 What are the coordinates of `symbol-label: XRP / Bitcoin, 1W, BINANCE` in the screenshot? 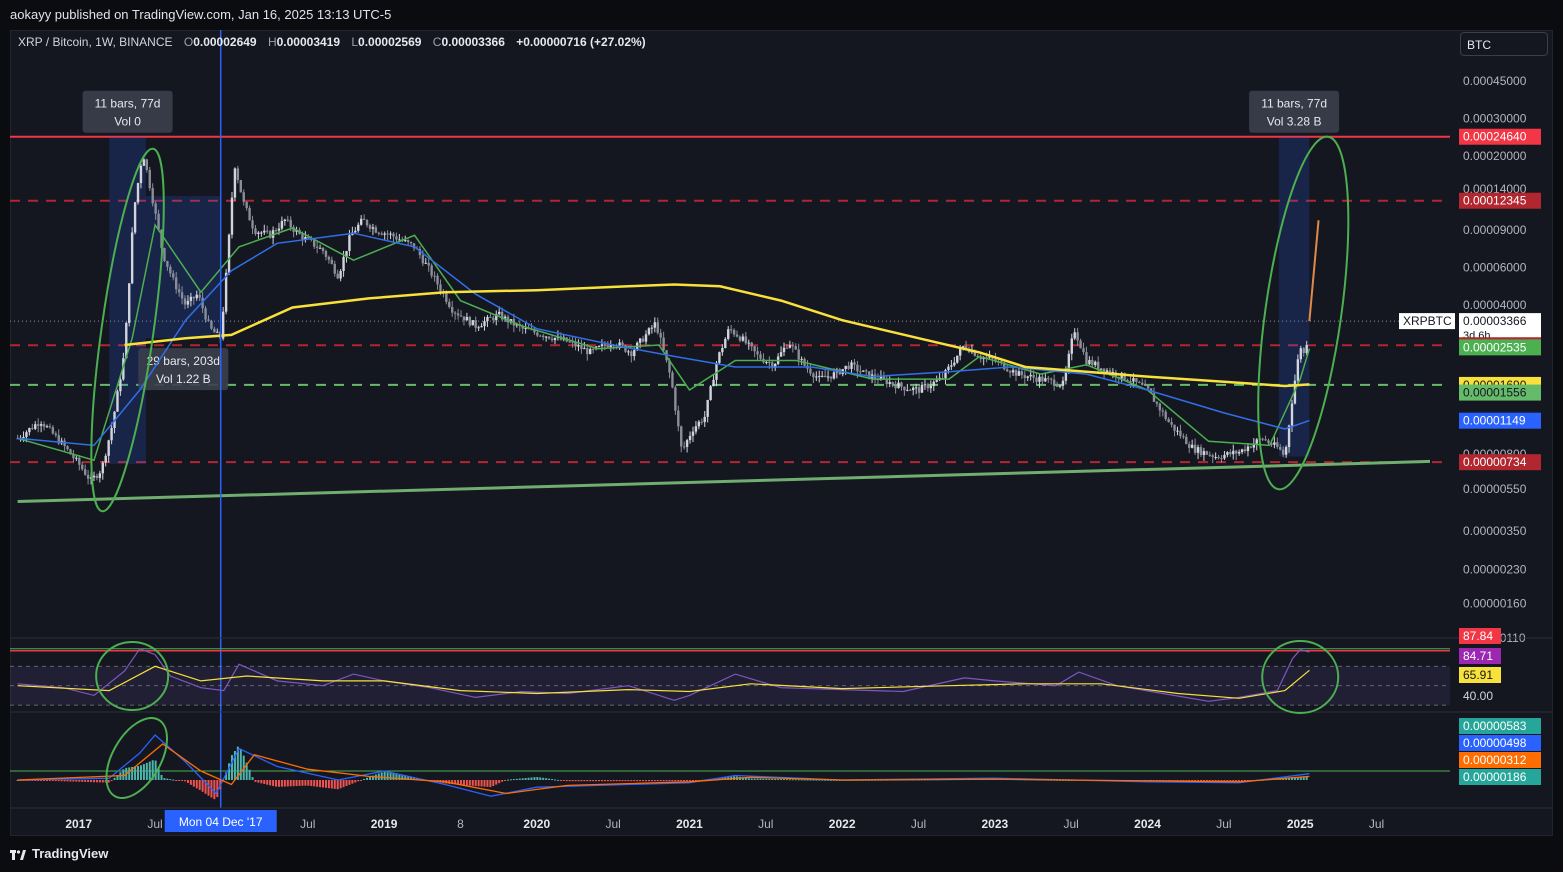 It's located at (95, 42).